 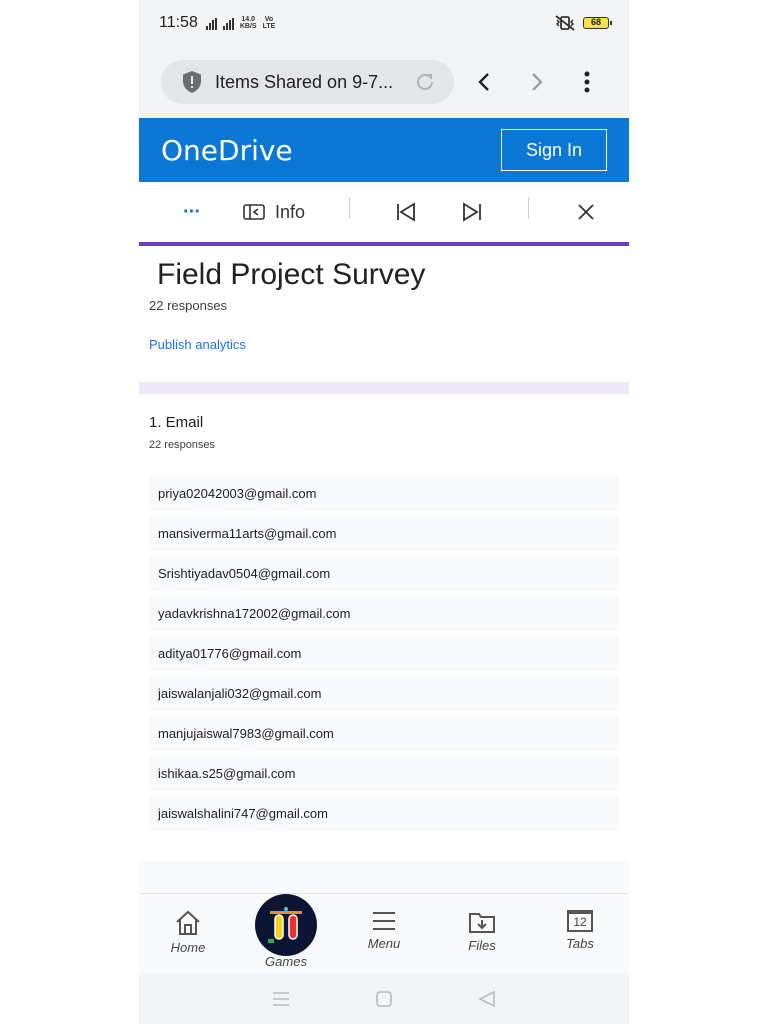 What do you see at coordinates (384, 733) in the screenshot?
I see `list-item: manjujaiswal7983@gmail.com` at bounding box center [384, 733].